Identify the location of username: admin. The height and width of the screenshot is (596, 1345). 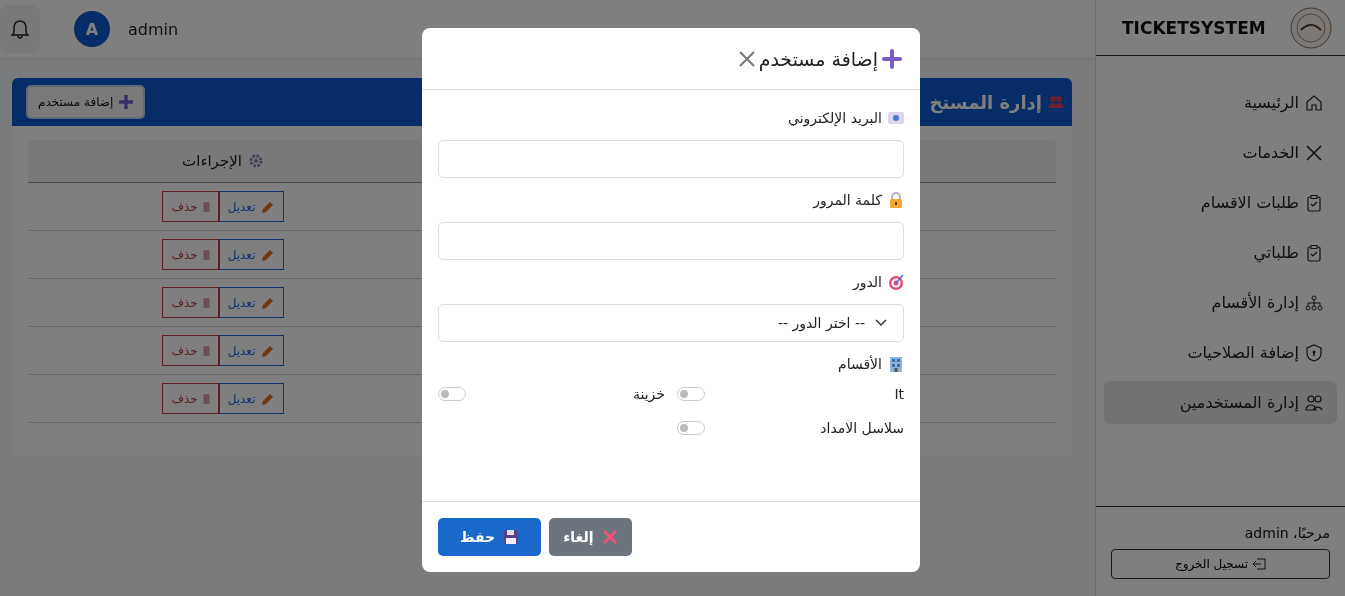
(153, 29).